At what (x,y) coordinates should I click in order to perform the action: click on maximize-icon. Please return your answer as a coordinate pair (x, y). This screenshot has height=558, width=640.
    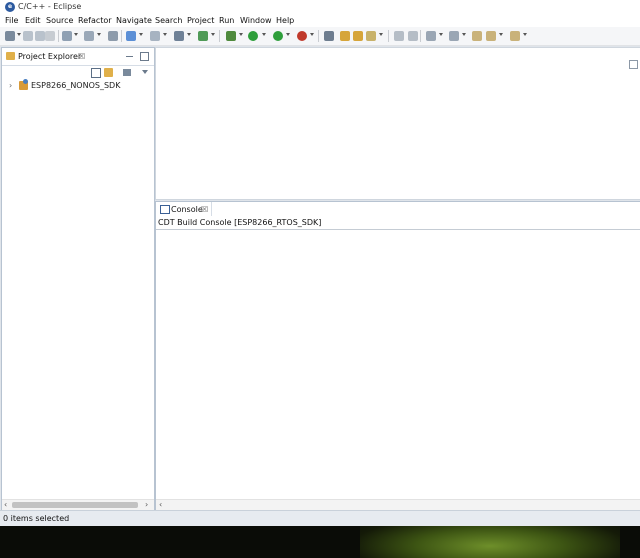
    Looking at the image, I should click on (144, 56).